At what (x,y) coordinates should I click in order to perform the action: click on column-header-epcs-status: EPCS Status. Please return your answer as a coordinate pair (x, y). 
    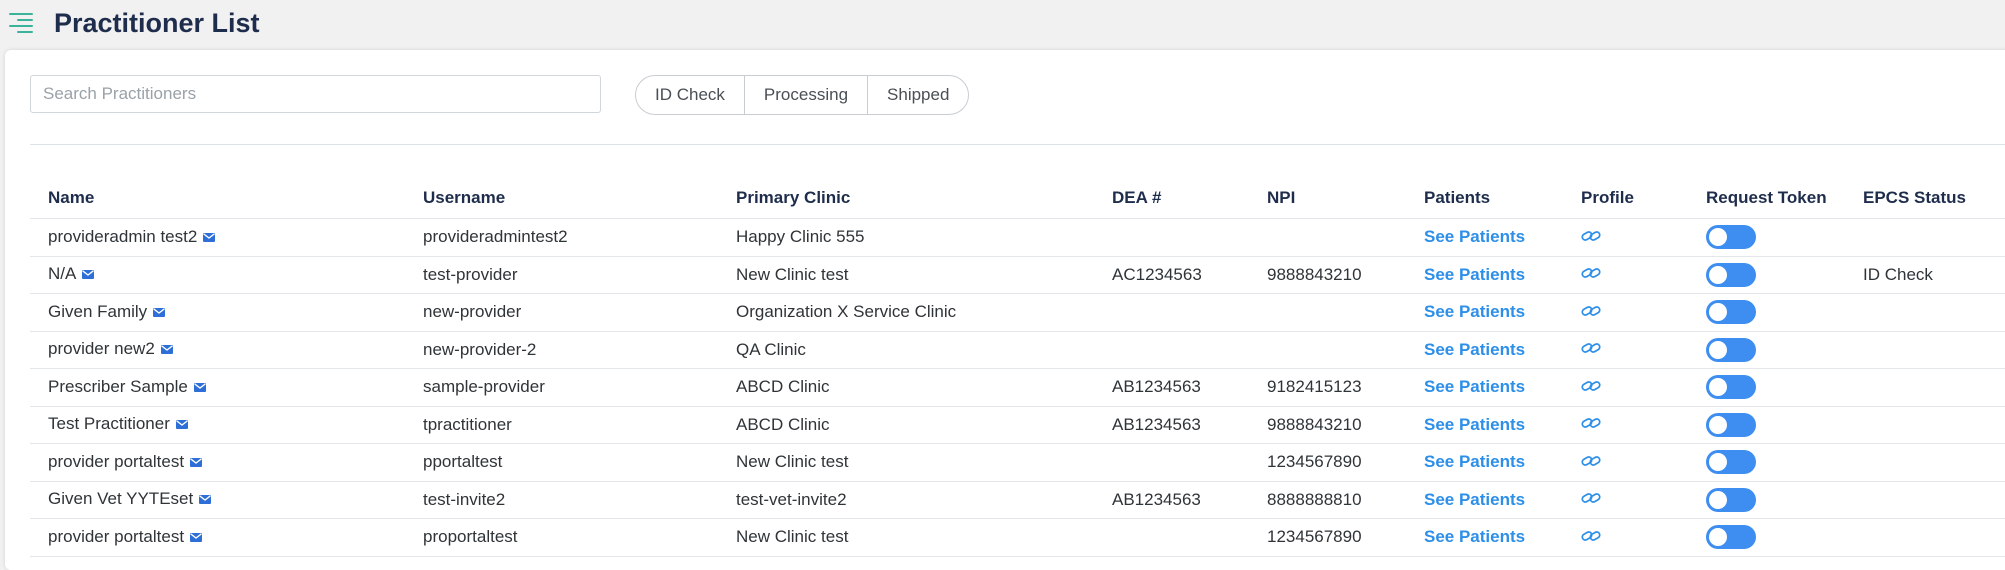
    Looking at the image, I should click on (1925, 198).